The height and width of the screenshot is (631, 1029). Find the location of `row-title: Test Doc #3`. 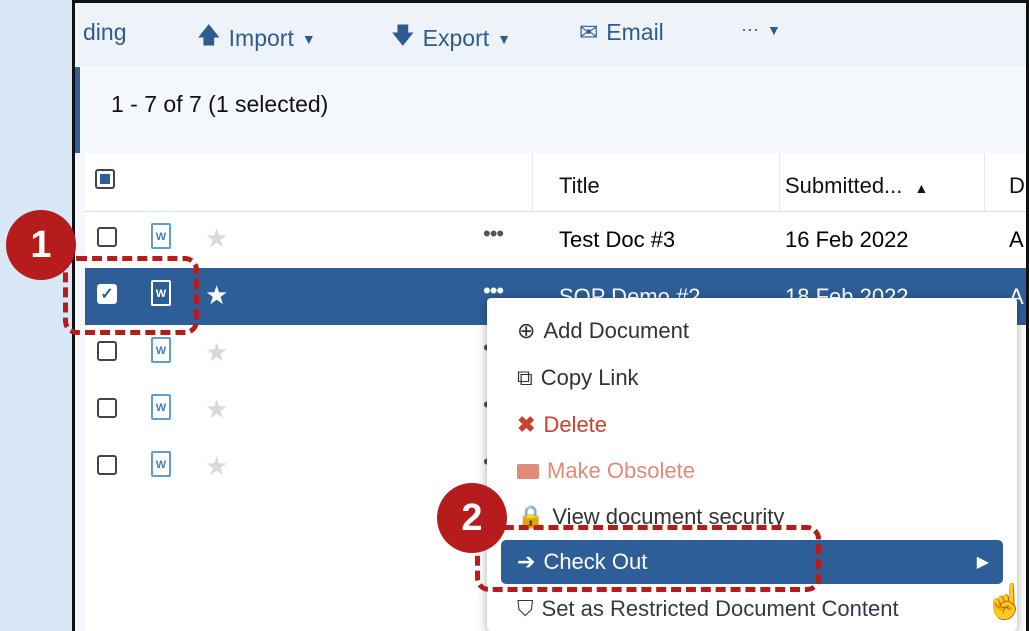

row-title: Test Doc #3 is located at coordinates (617, 239).